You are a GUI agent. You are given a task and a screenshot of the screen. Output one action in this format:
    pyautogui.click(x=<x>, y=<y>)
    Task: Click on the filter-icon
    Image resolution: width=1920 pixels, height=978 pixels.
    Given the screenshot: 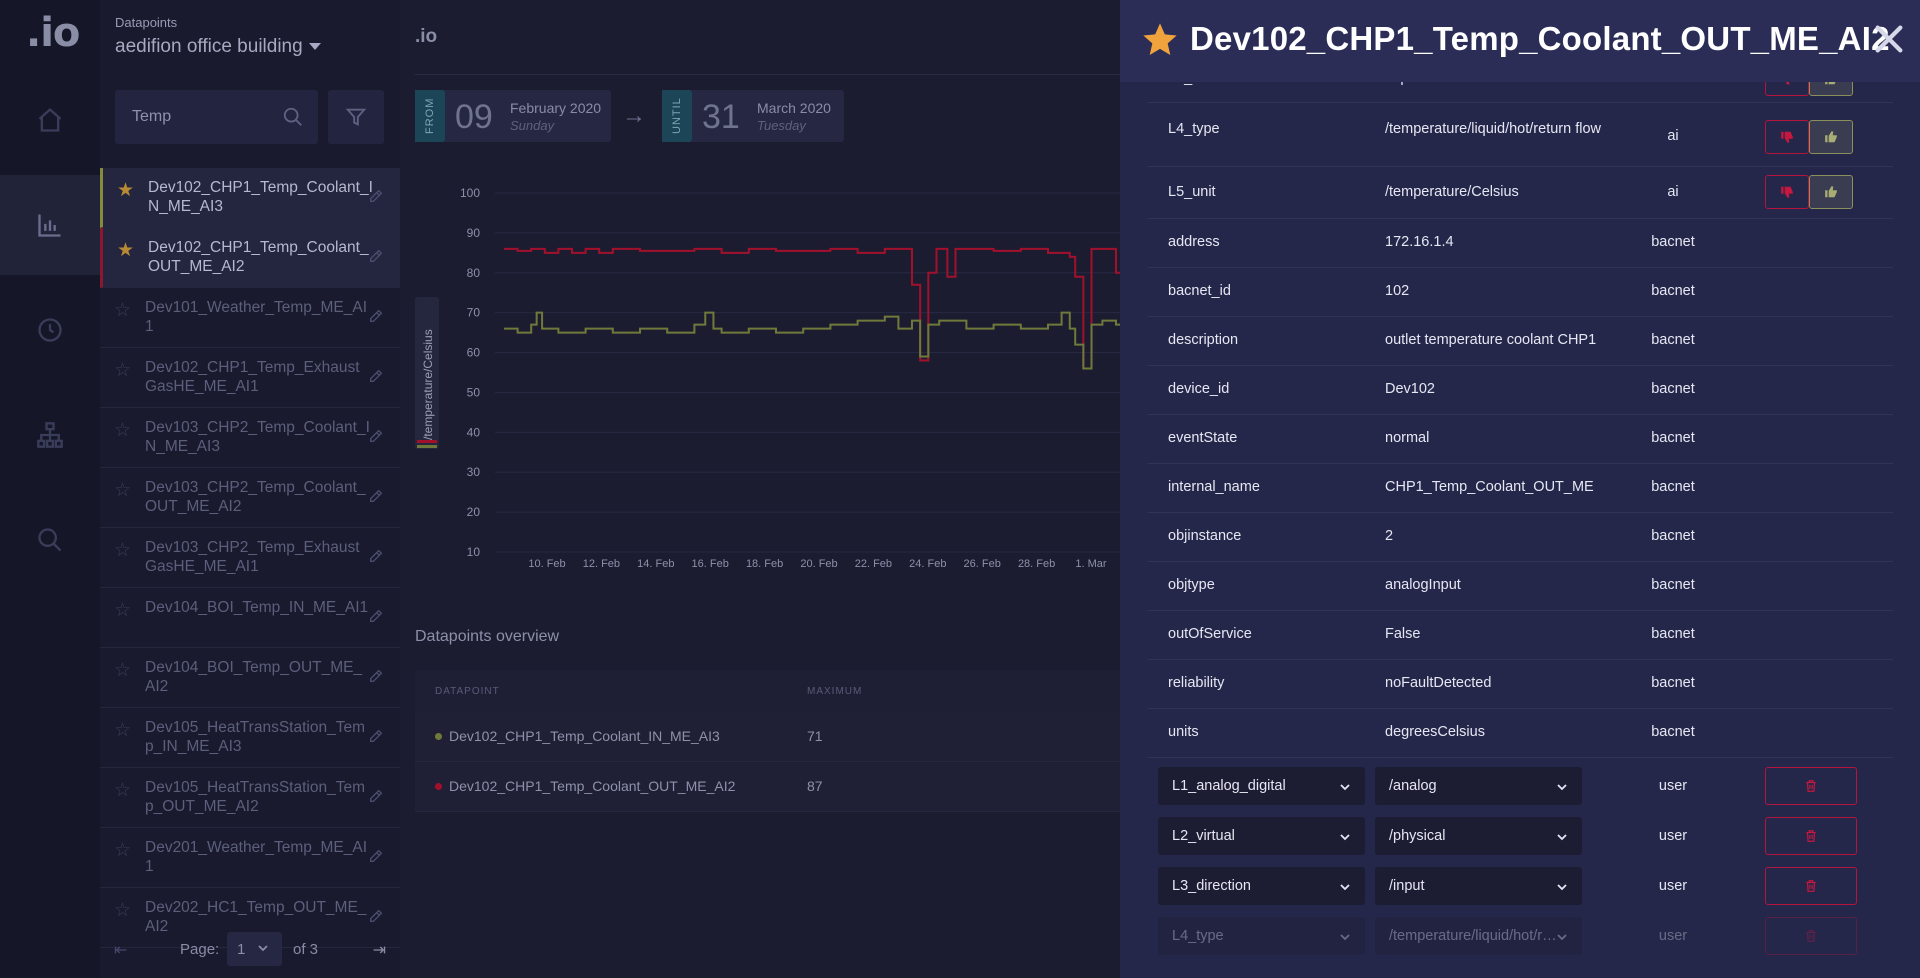 What is the action you would take?
    pyautogui.click(x=356, y=117)
    